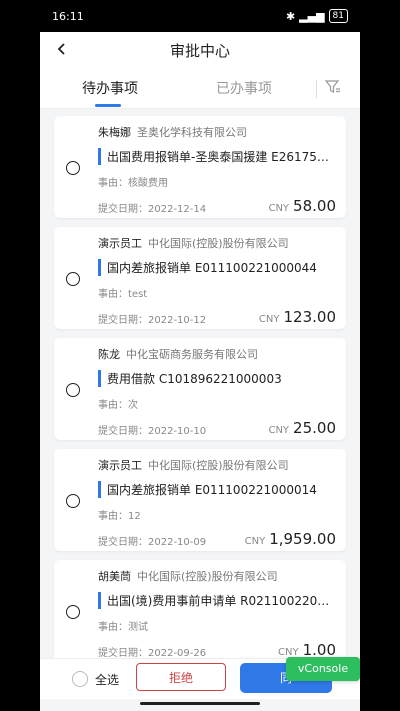  I want to click on select-all-label: 全选, so click(107, 679).